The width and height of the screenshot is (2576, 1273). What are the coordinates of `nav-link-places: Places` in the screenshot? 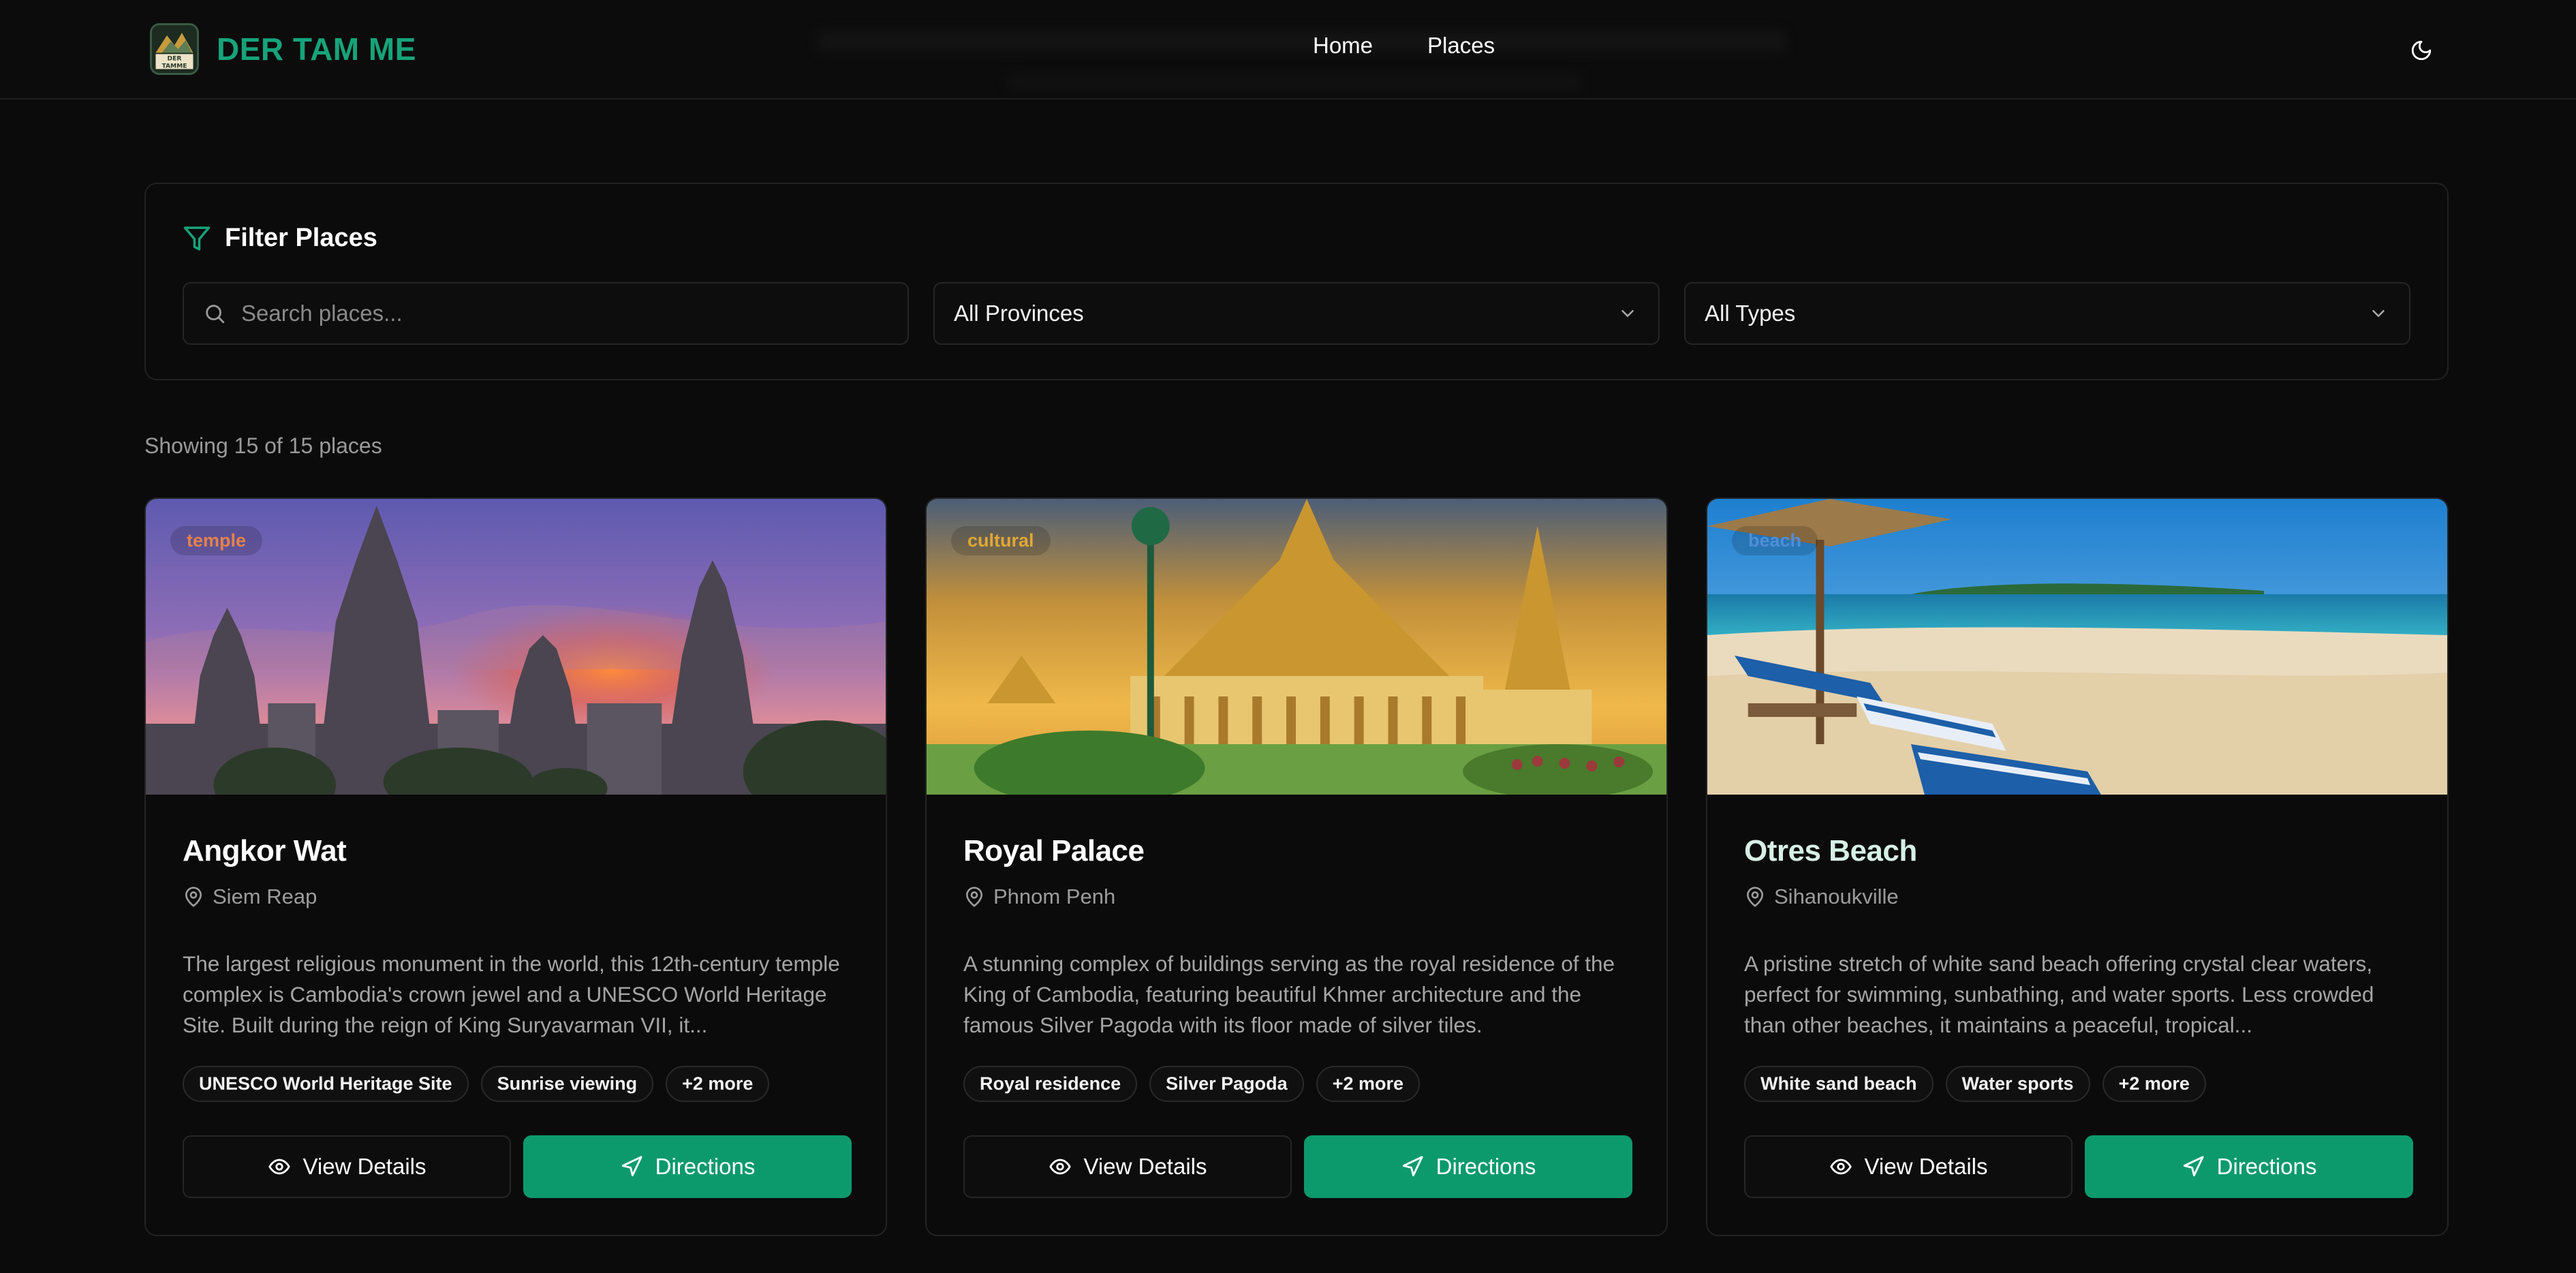 It's located at (1461, 46).